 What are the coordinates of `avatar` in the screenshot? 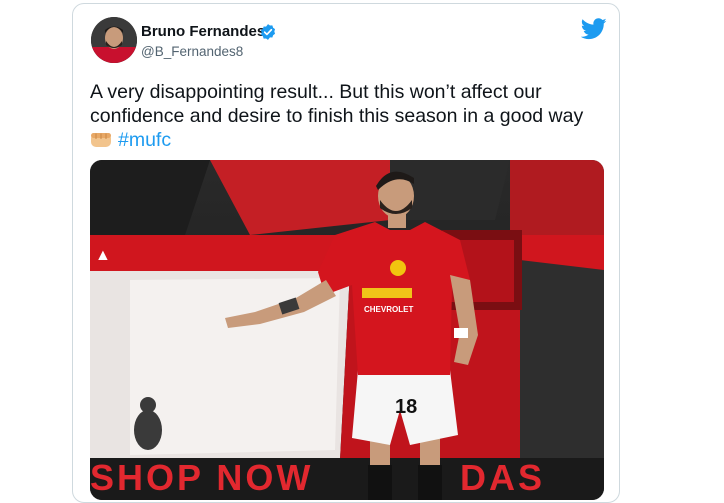 It's located at (114, 40).